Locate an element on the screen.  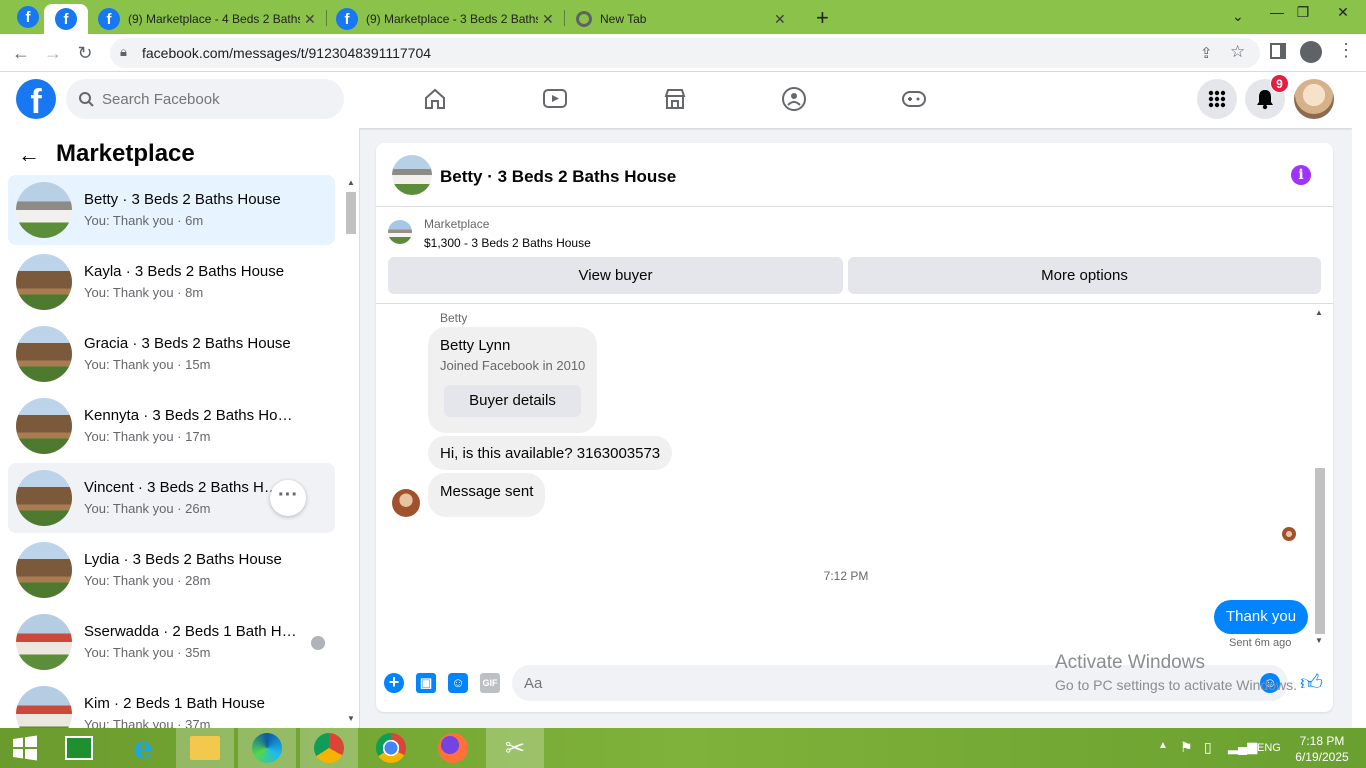
tab-title: New Tab is located at coordinates (623, 19).